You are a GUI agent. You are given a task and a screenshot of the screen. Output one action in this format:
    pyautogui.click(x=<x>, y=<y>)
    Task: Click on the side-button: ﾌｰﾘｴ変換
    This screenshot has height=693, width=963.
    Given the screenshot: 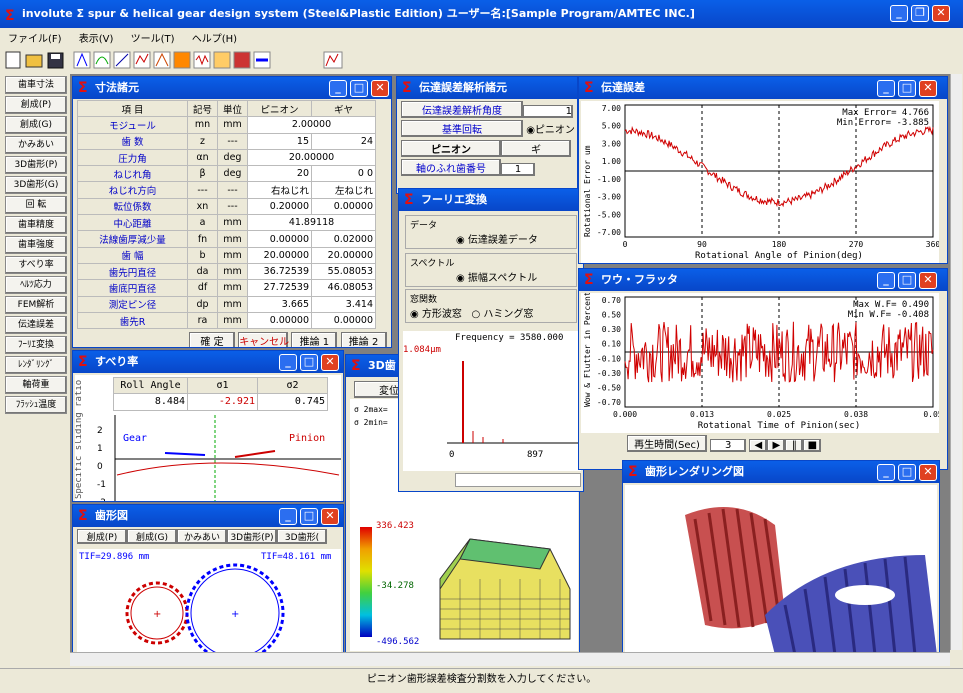 What is the action you would take?
    pyautogui.click(x=36, y=345)
    